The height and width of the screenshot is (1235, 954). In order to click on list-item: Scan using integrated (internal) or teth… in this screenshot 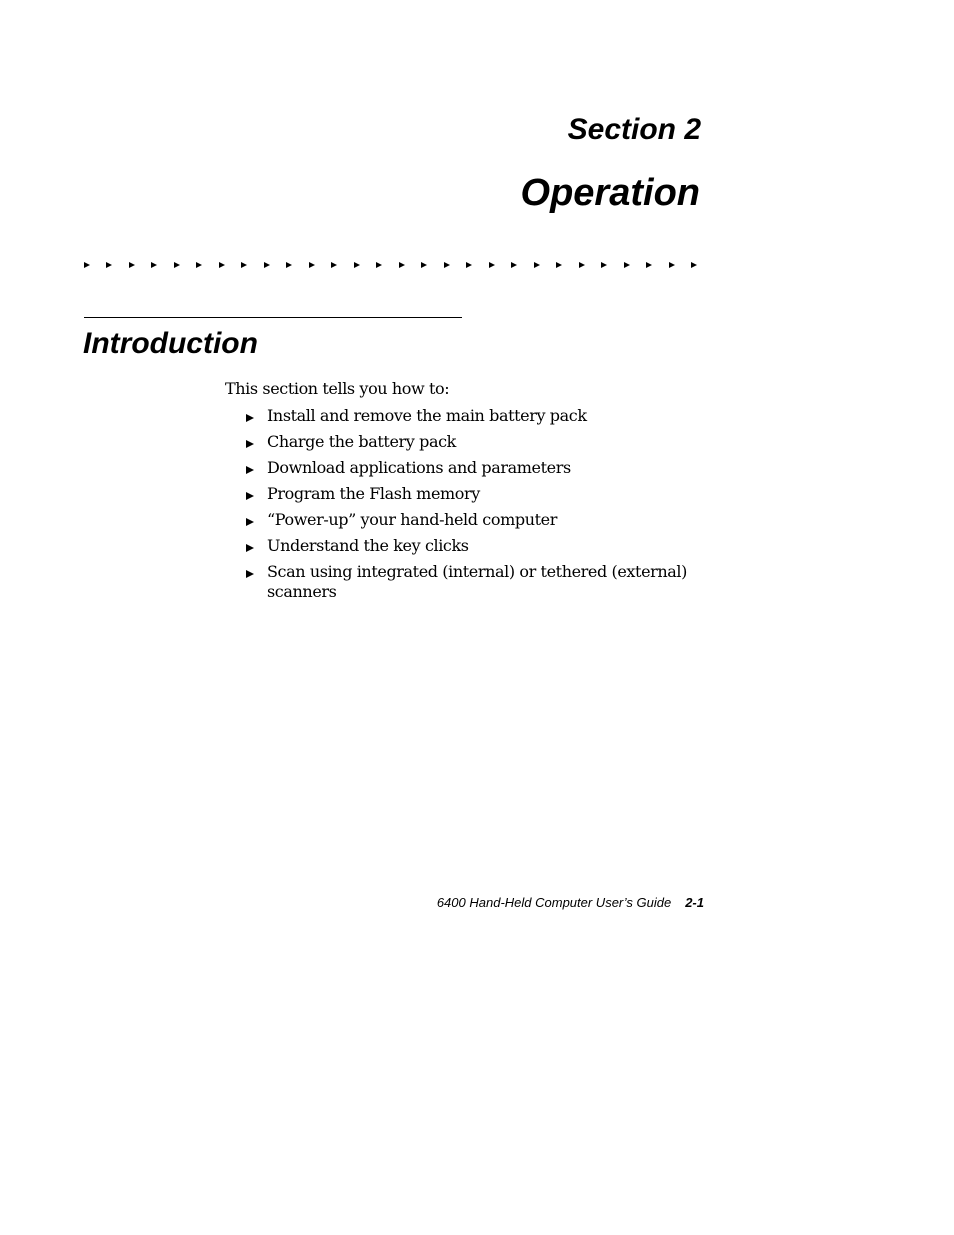, I will do `click(480, 582)`.